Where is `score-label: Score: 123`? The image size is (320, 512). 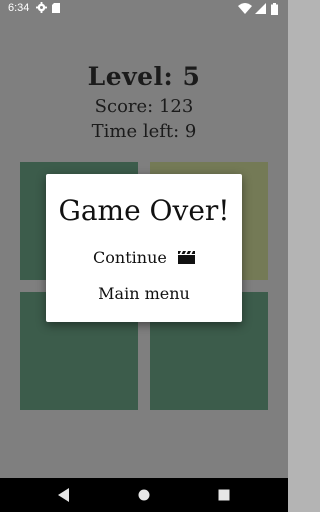
score-label: Score: 123 is located at coordinates (144, 106).